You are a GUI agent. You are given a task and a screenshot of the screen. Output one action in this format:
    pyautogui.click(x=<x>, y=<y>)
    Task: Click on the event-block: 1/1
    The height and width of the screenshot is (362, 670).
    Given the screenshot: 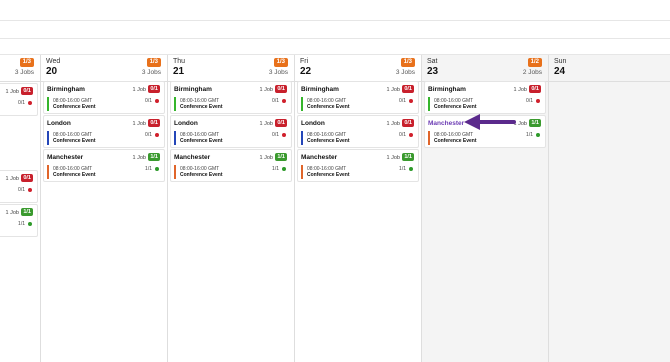 What is the action you would take?
    pyautogui.click(x=16, y=227)
    